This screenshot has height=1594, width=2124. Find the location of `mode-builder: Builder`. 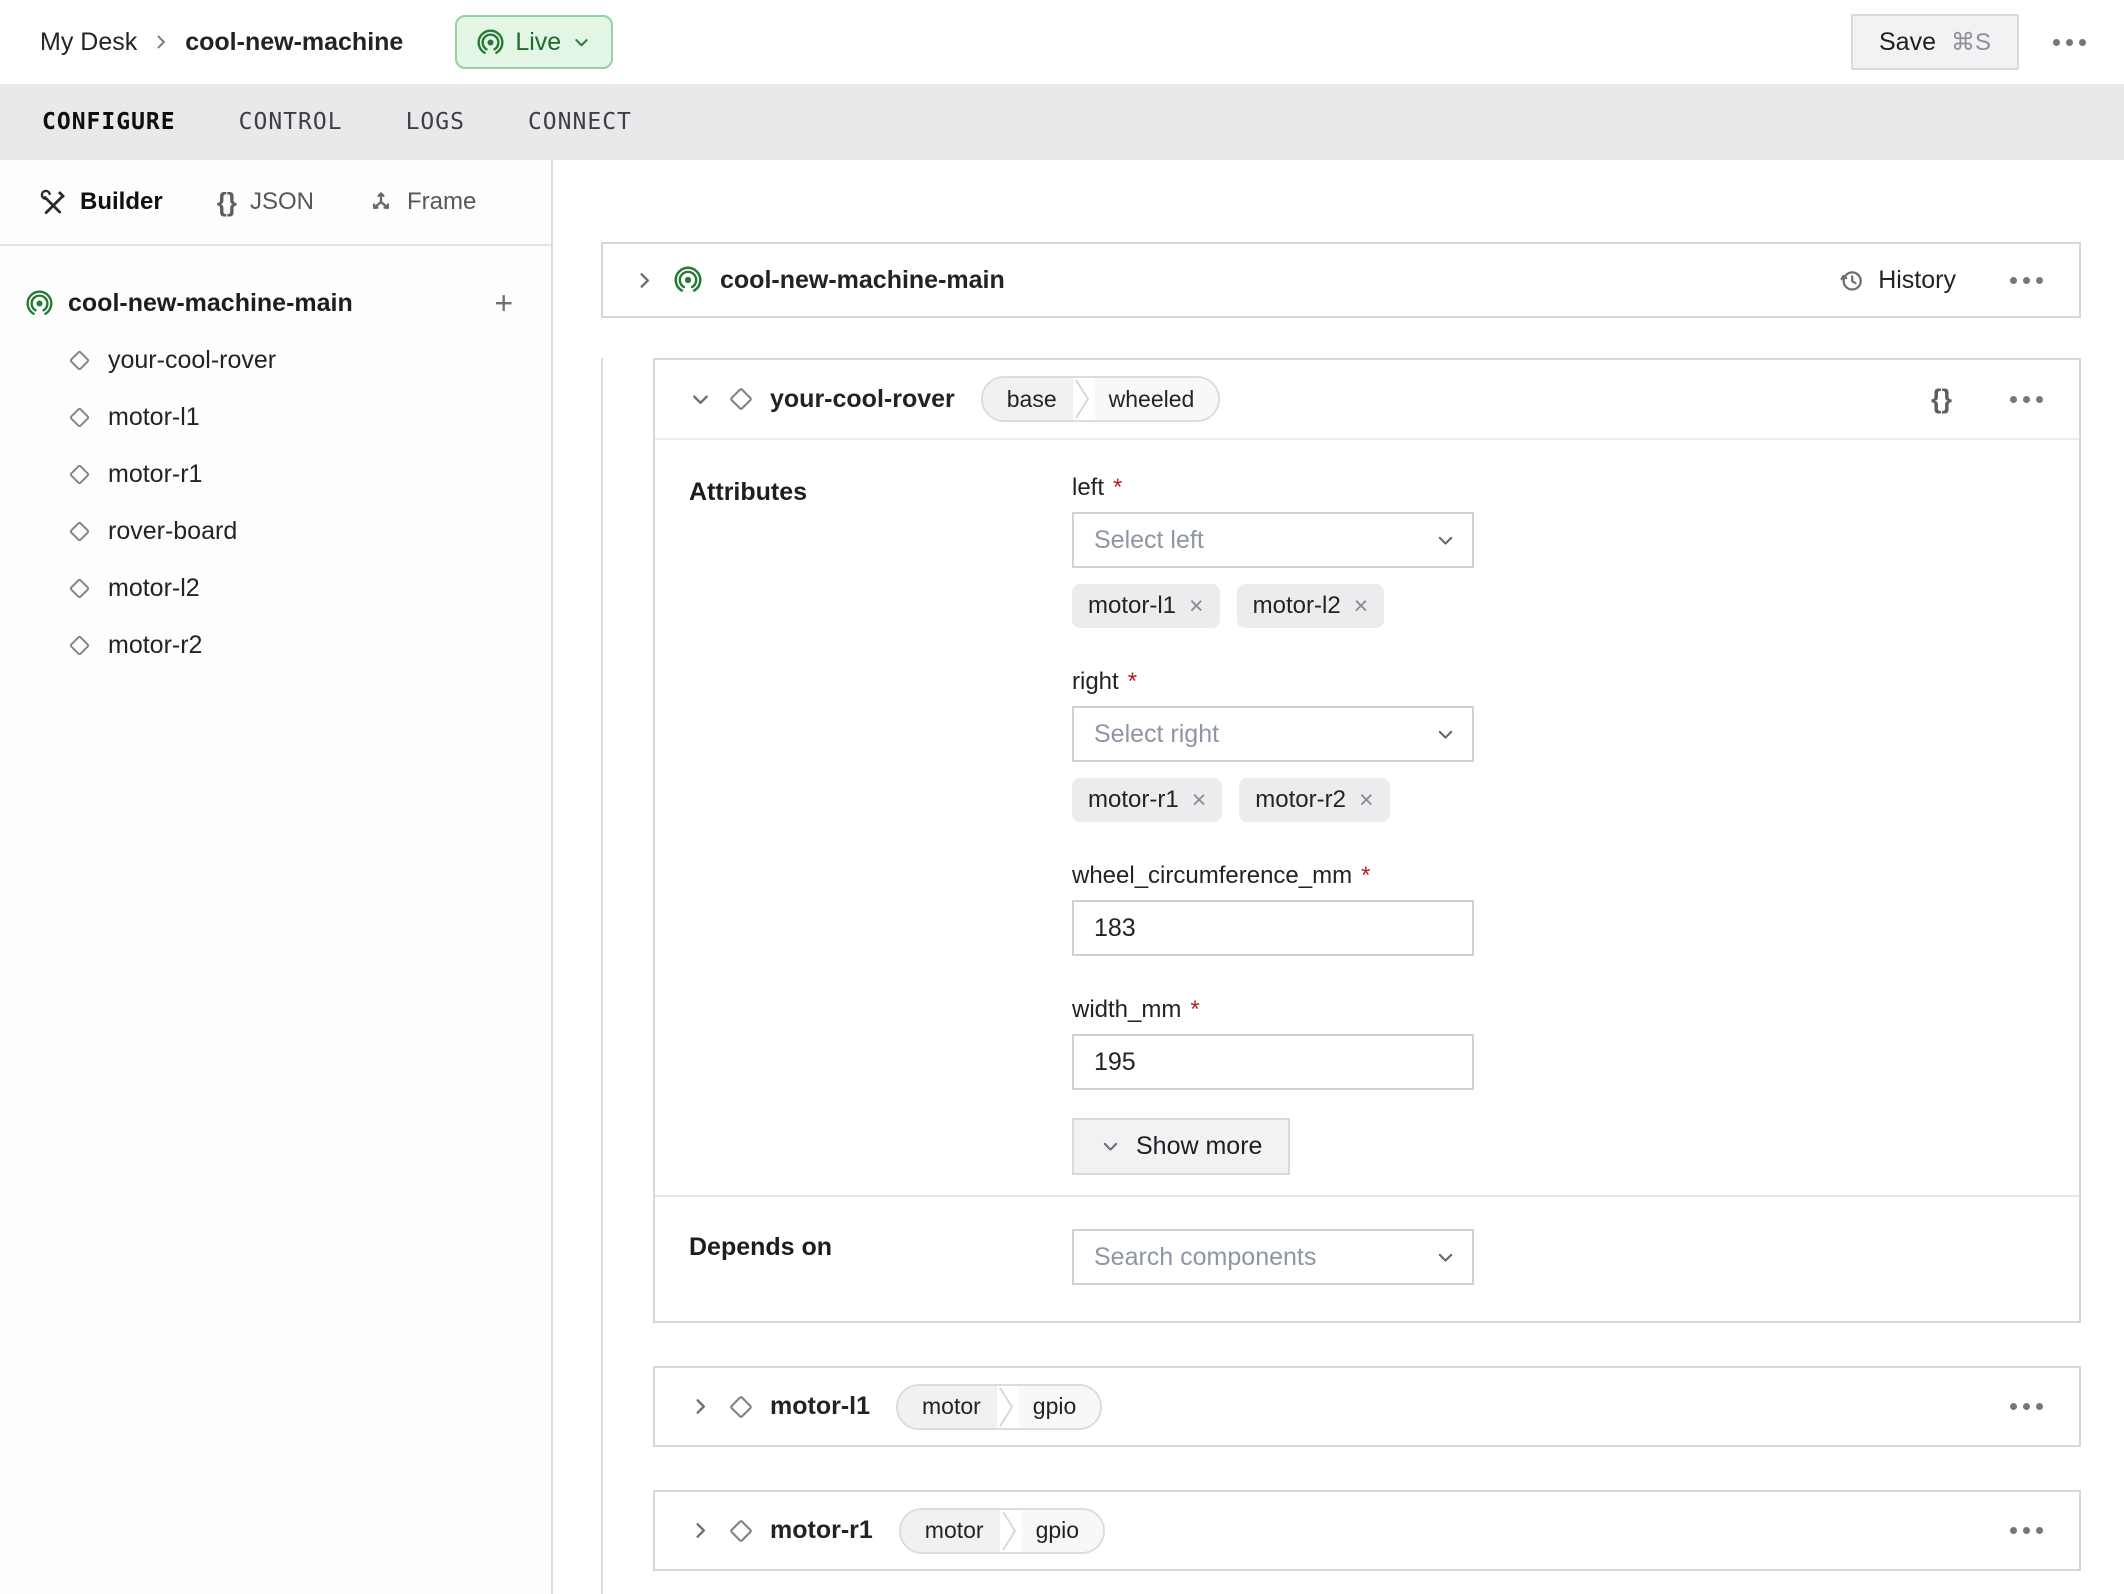

mode-builder: Builder is located at coordinates (101, 202).